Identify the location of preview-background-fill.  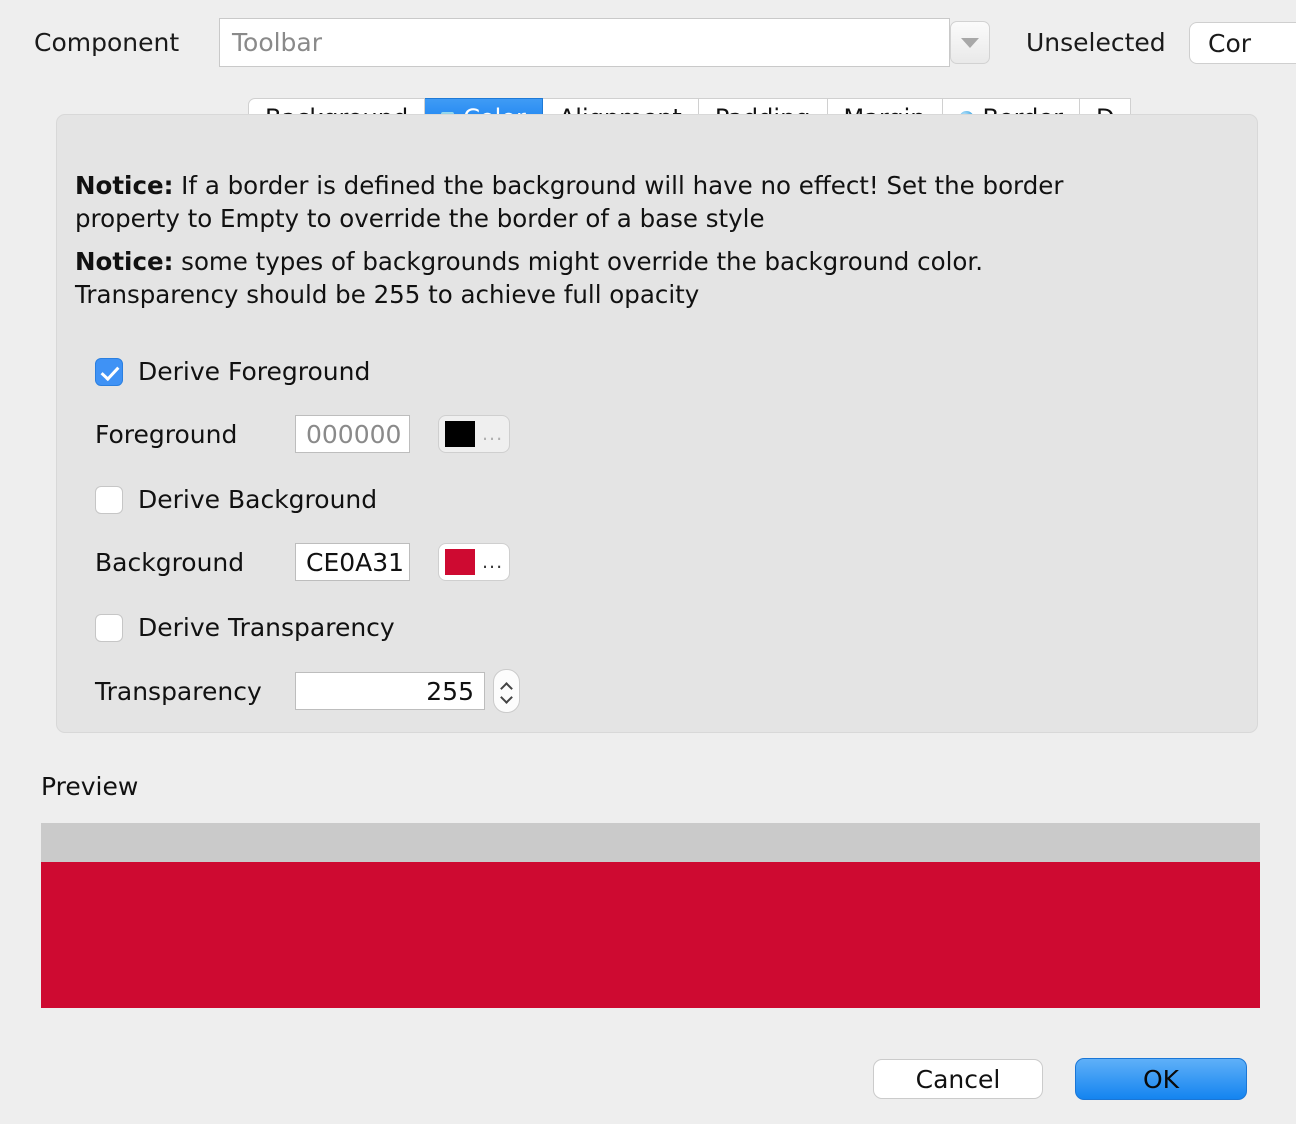
(650, 935).